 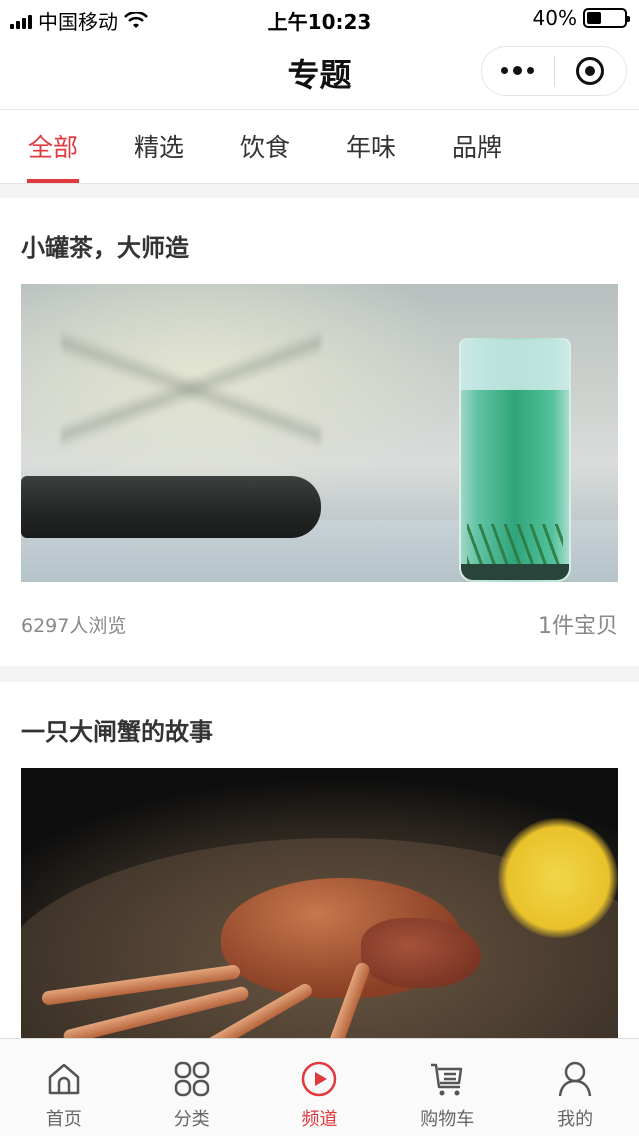 I want to click on bottom-tab-bar: 首页 分类 频道 购物车 我的, so click(x=319, y=1087).